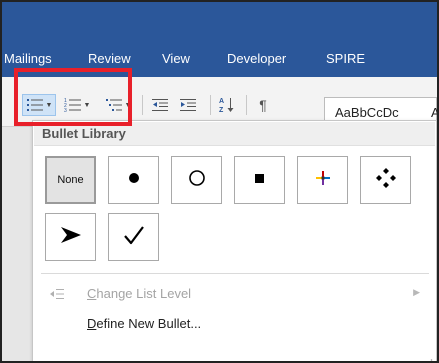 This screenshot has height=363, width=439. I want to click on bullet-library-title: Bullet Library, so click(84, 133).